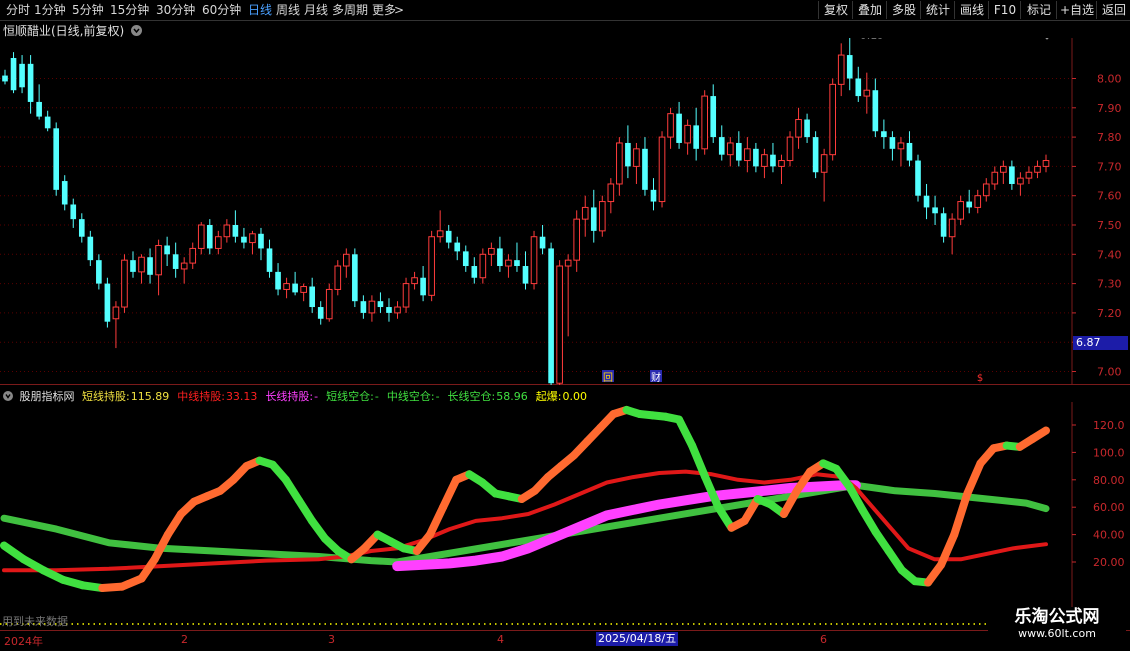 The width and height of the screenshot is (1130, 651). I want to click on indicator-settings-icon, so click(8, 396).